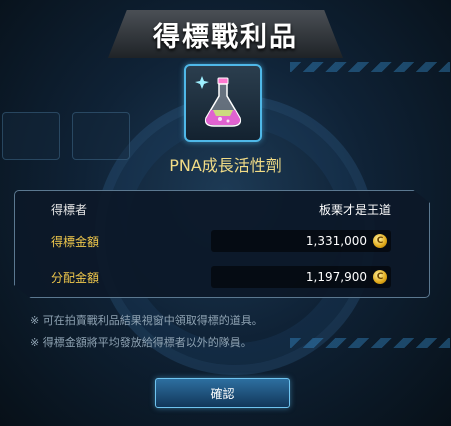  Describe the element at coordinates (218, 101) in the screenshot. I see `pink-potion-flask-icon` at that location.